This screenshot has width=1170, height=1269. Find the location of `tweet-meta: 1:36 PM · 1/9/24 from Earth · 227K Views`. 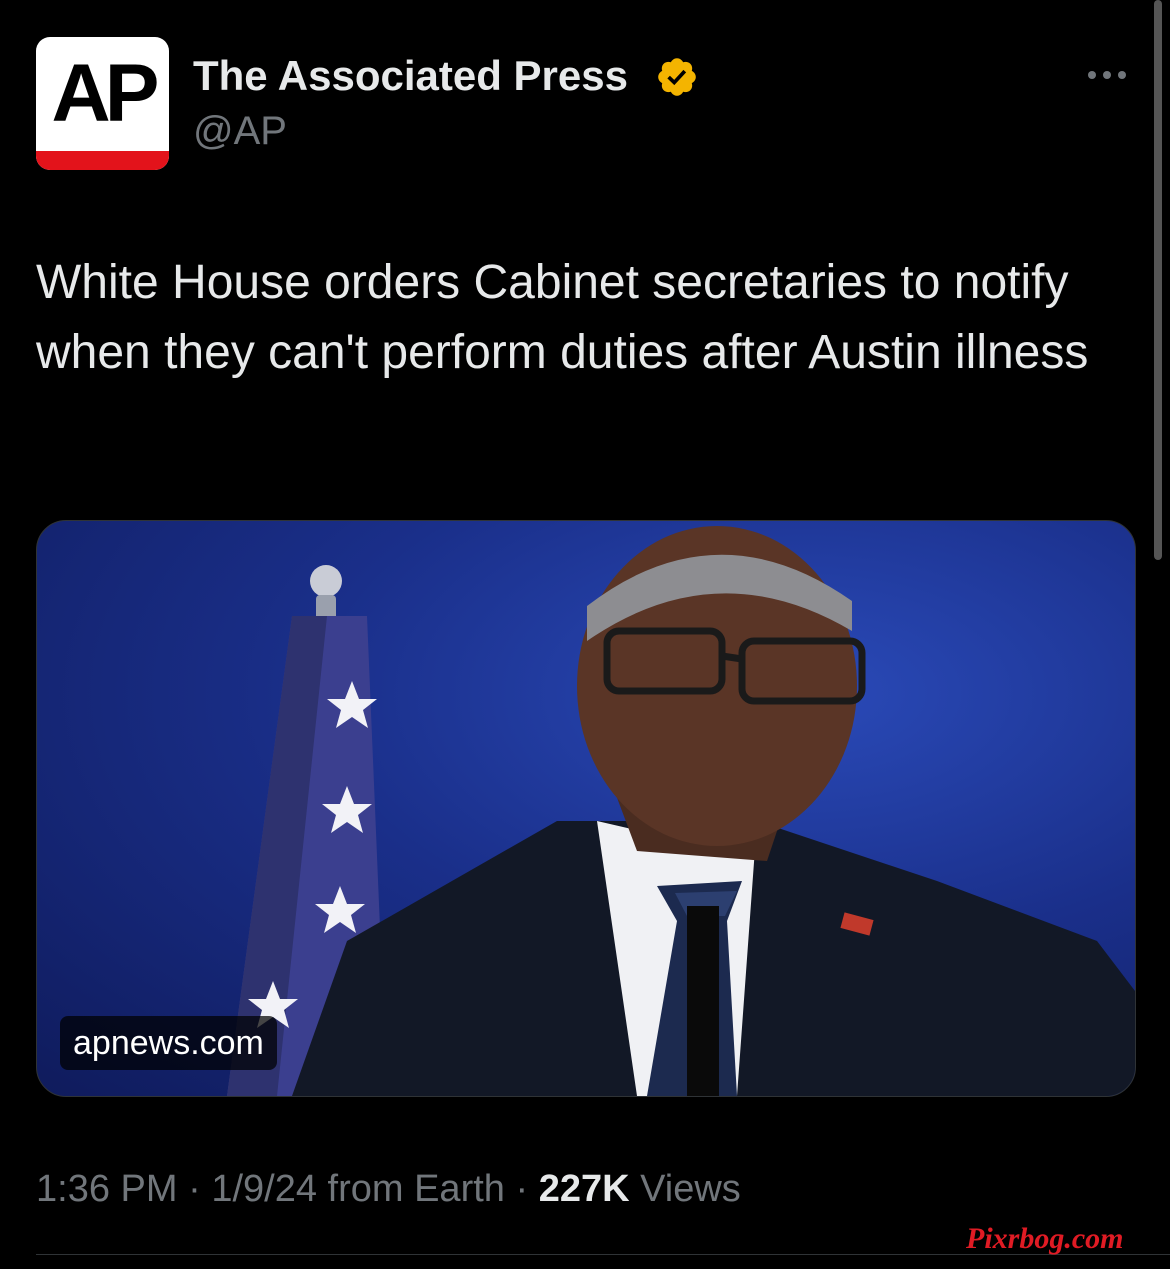

tweet-meta: 1:36 PM · 1/9/24 from Earth · 227K Views is located at coordinates (388, 1189).